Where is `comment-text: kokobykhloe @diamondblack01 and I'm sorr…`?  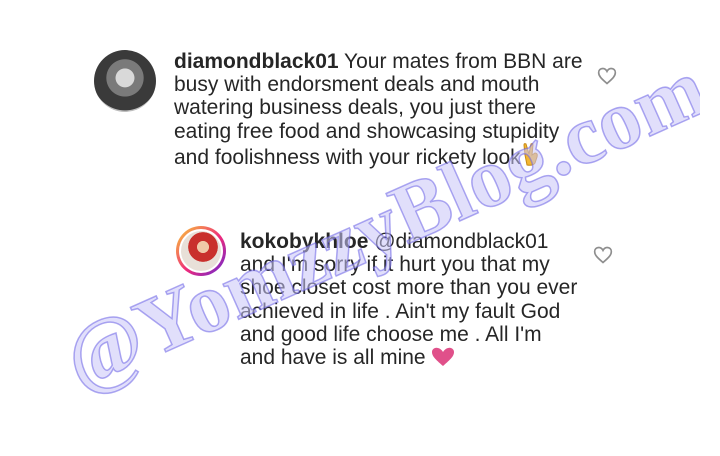
comment-text: kokobykhloe @diamondblack01 and I'm sorr… is located at coordinates (410, 301).